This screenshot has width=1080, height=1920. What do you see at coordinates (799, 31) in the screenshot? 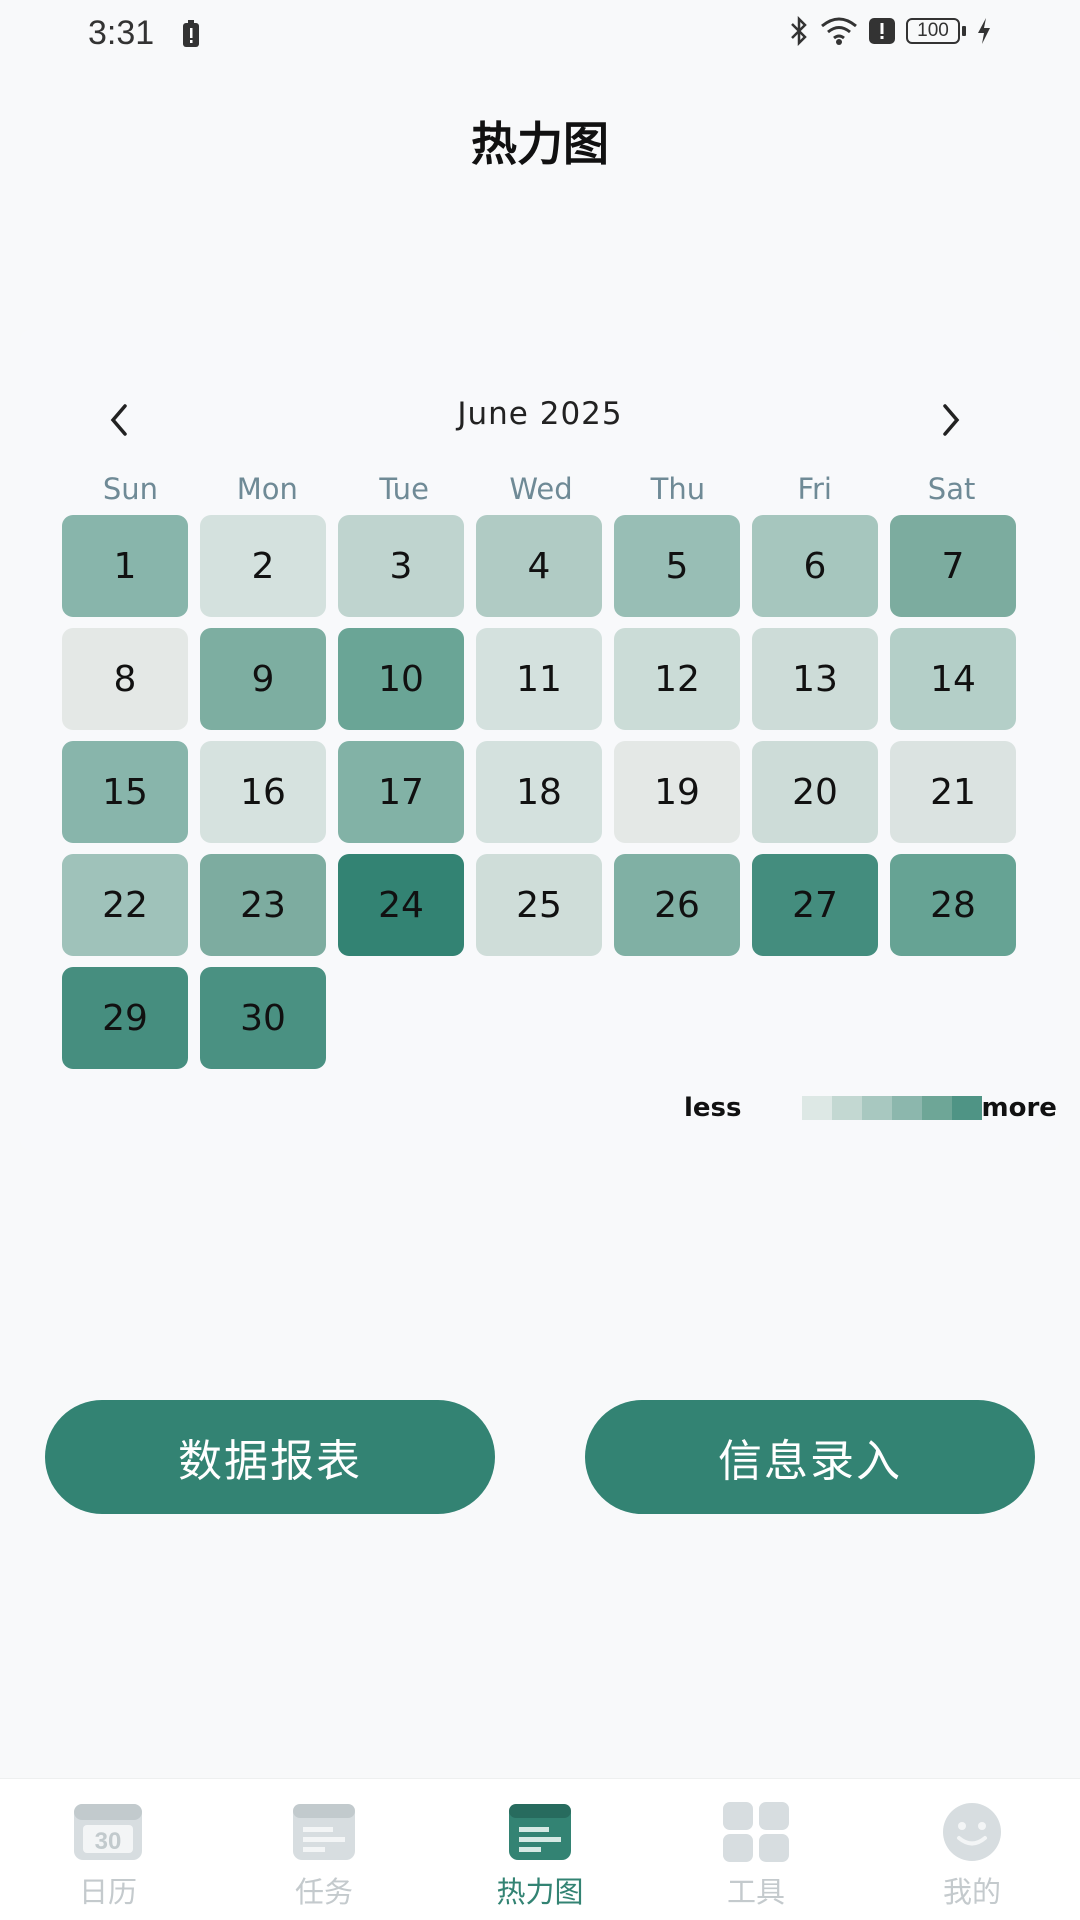
I see `bluetooth-icon` at bounding box center [799, 31].